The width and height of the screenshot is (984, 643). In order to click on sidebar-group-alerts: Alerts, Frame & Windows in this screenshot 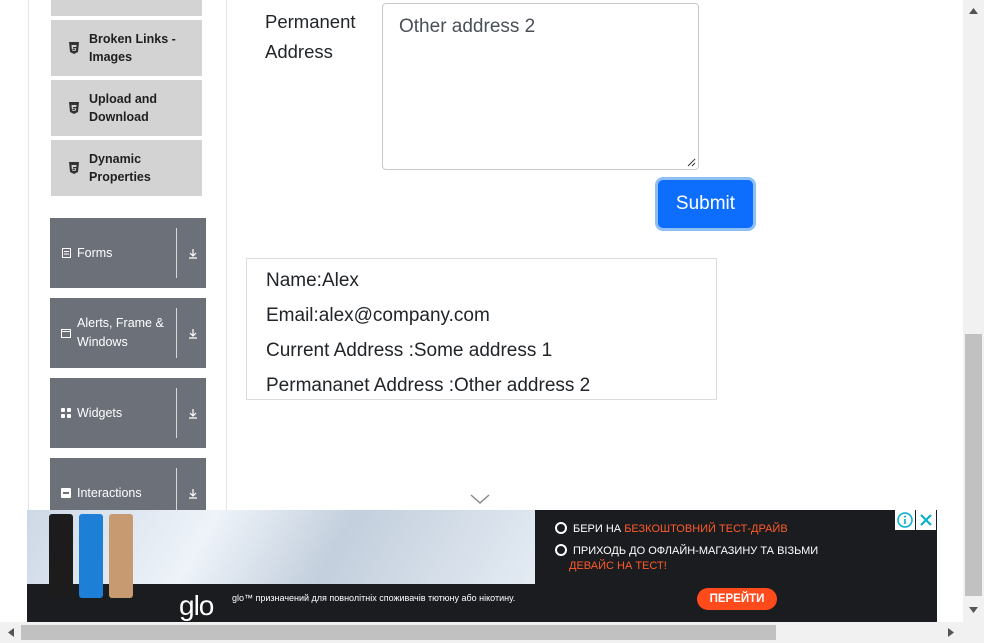, I will do `click(128, 333)`.